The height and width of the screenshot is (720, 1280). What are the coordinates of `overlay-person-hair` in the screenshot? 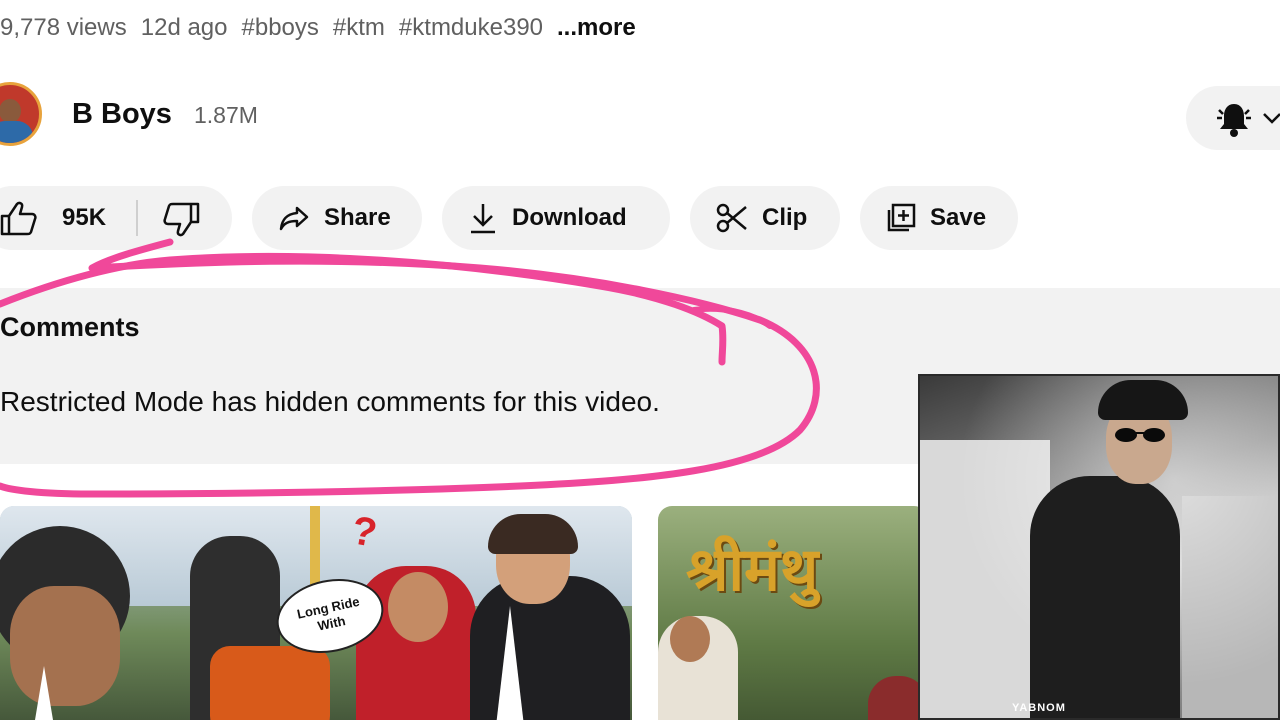 It's located at (1143, 400).